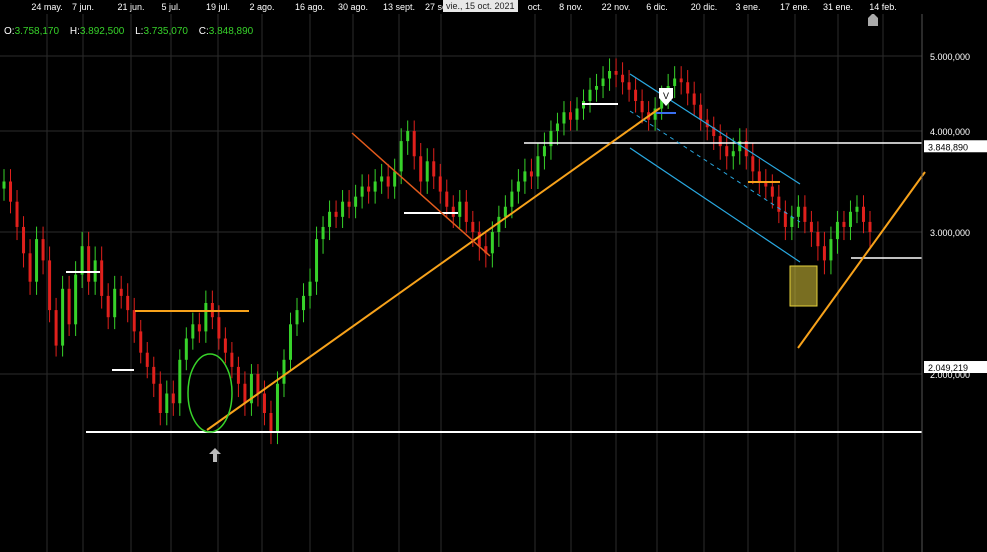 This screenshot has height=552, width=987. I want to click on y-tick-label: 3.000,000, so click(950, 233).